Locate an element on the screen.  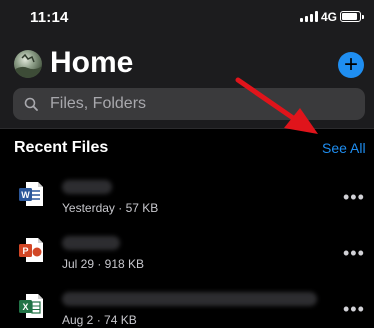
status-time: 11:14 is located at coordinates (49, 17).